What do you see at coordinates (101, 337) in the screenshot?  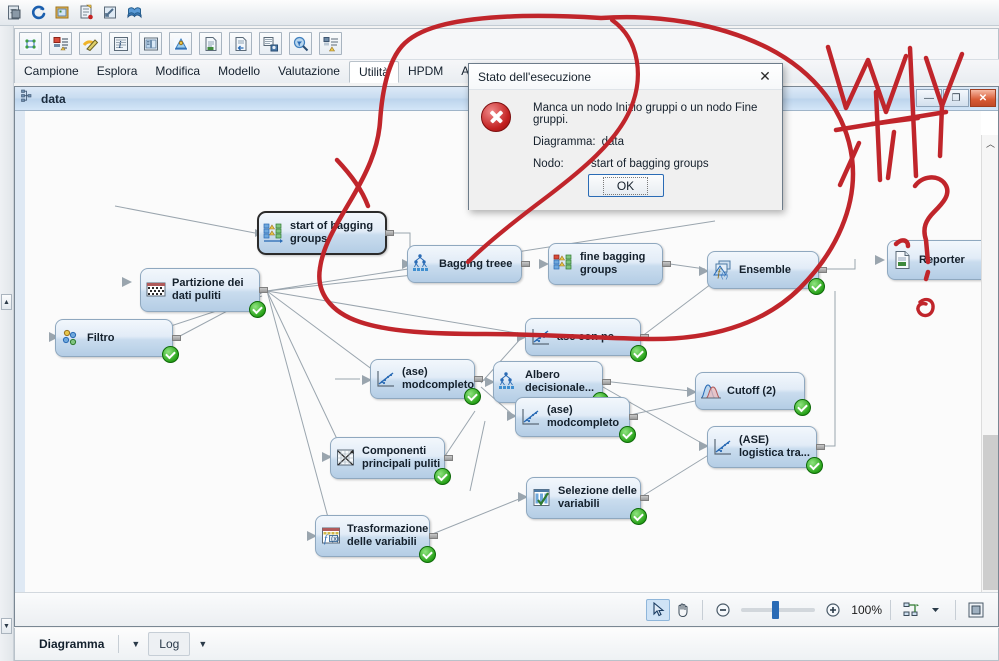 I see `node-label: Filtro` at bounding box center [101, 337].